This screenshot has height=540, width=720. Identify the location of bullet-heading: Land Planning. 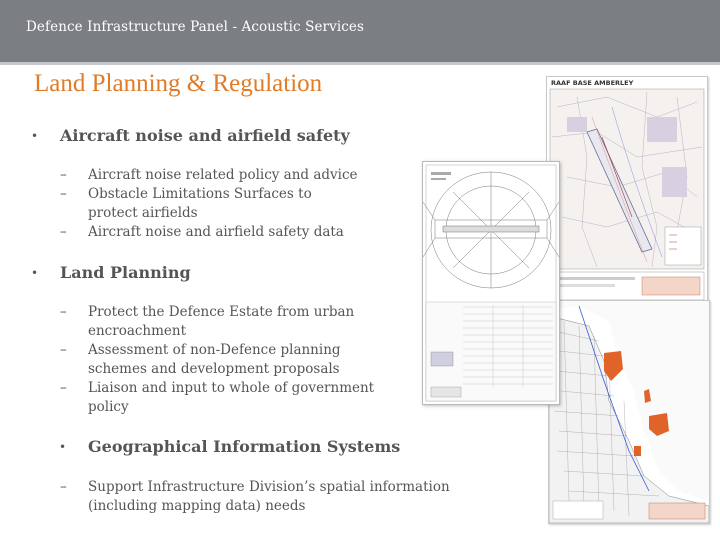
(125, 272).